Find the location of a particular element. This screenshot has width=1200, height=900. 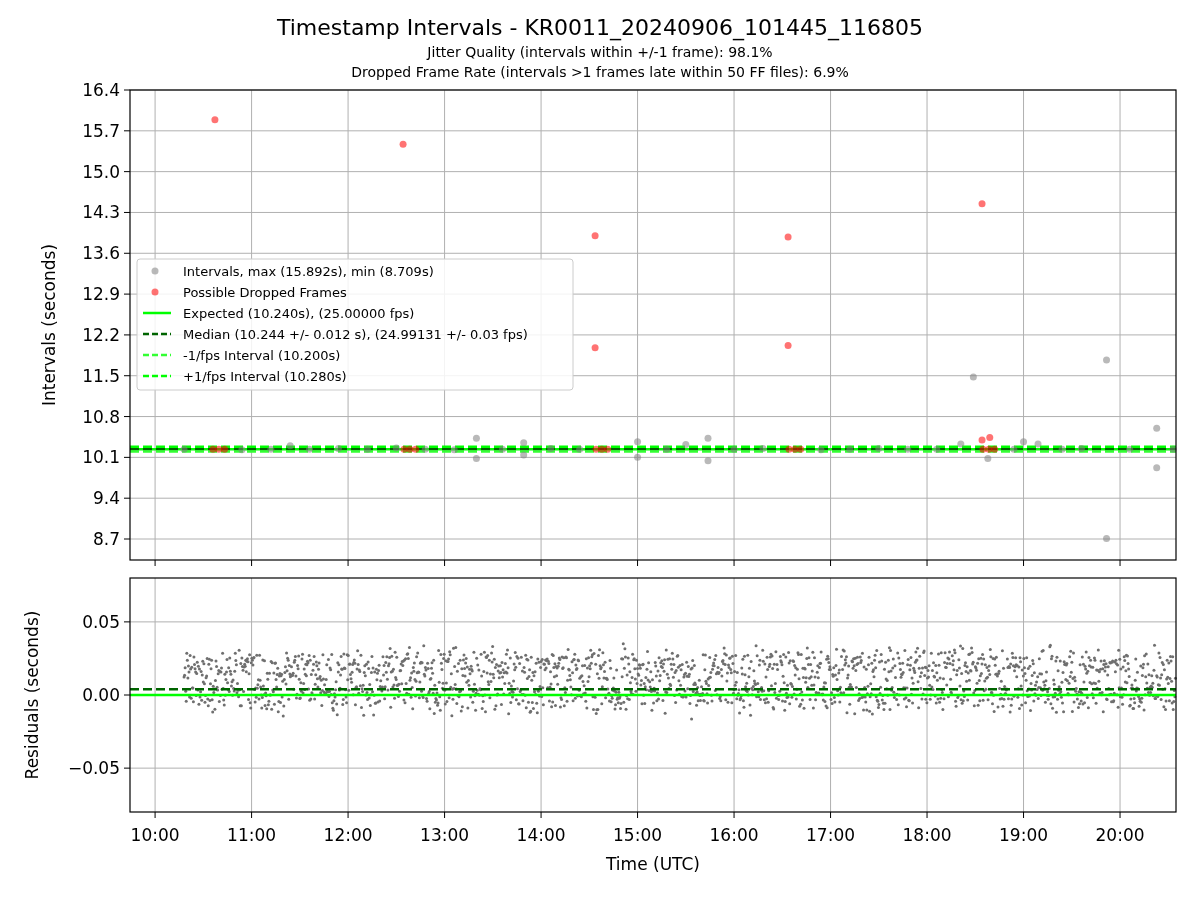

tick-label: 16:00 is located at coordinates (734, 835).